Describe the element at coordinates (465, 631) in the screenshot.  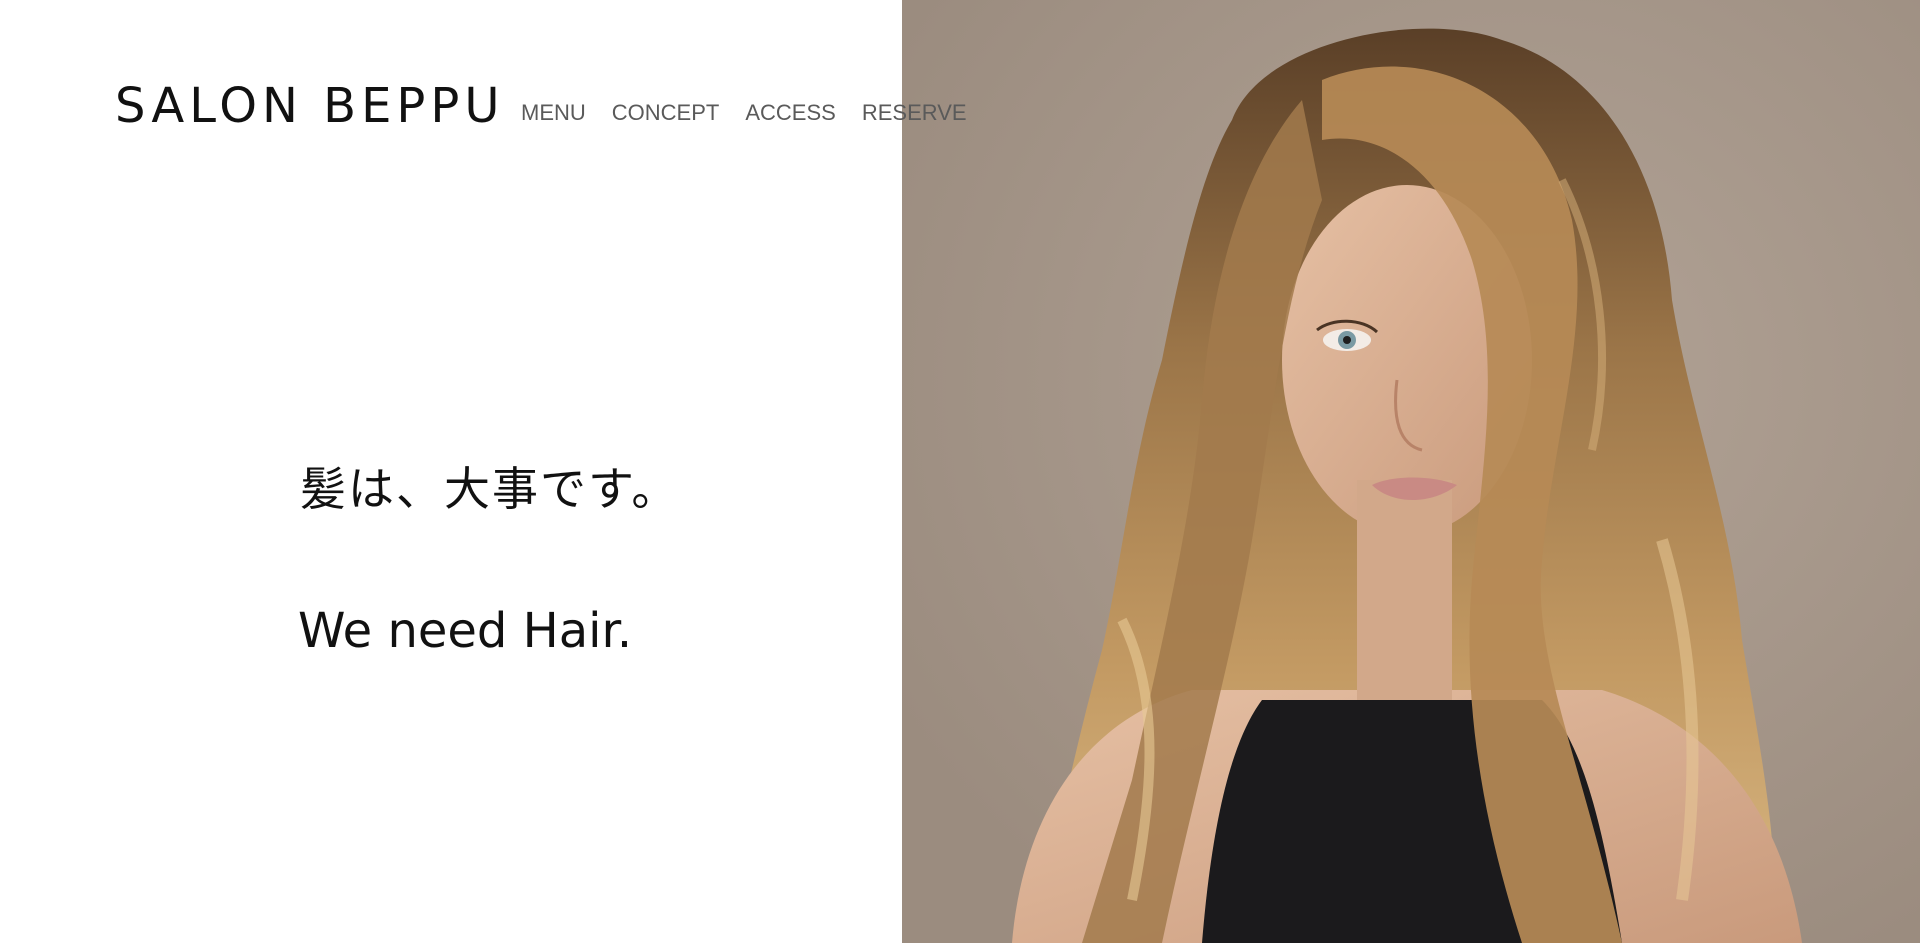
I see `hero-headline-en: We need Hair.` at that location.